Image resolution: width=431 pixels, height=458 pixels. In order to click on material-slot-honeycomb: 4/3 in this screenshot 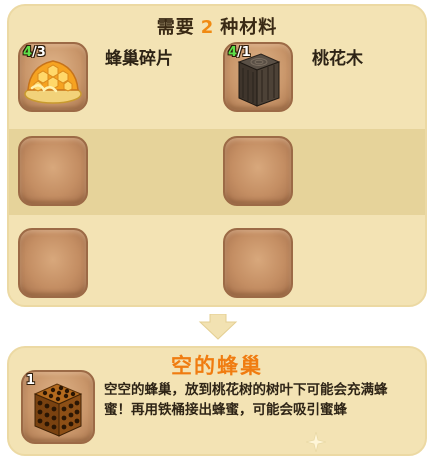, I will do `click(53, 77)`.